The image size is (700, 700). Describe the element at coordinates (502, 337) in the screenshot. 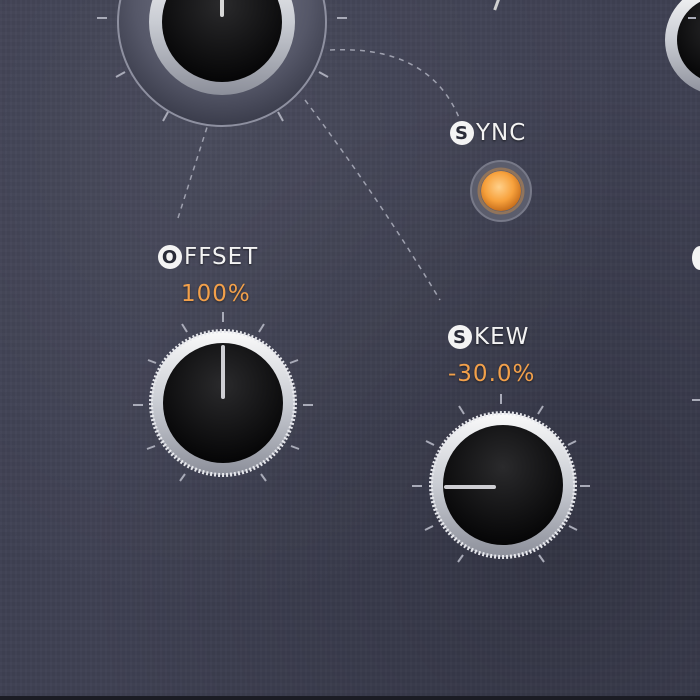

I see `skew-label-text: KEW` at that location.